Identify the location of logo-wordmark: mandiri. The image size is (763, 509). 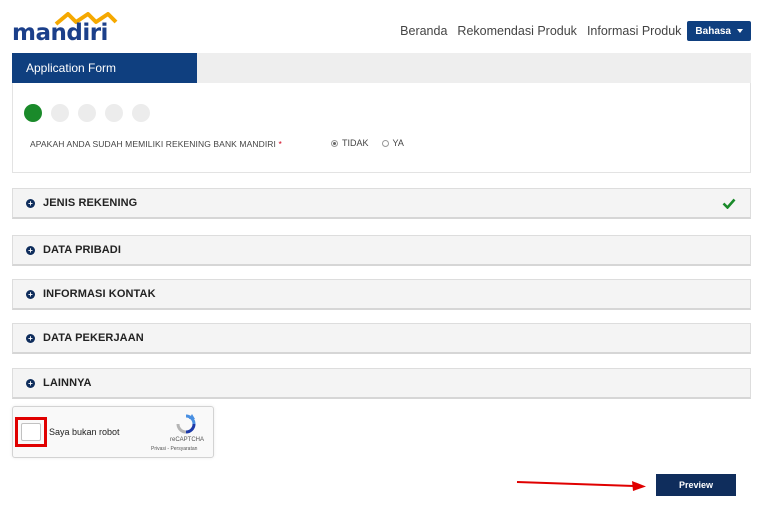
(60, 33).